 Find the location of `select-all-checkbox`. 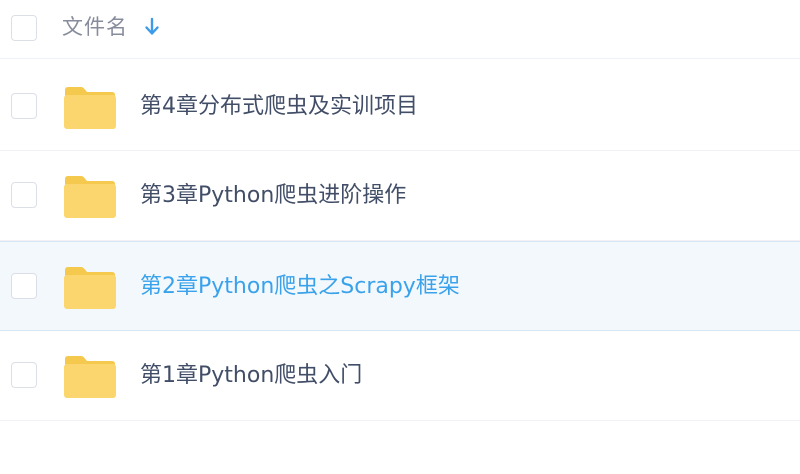

select-all-checkbox is located at coordinates (24, 28).